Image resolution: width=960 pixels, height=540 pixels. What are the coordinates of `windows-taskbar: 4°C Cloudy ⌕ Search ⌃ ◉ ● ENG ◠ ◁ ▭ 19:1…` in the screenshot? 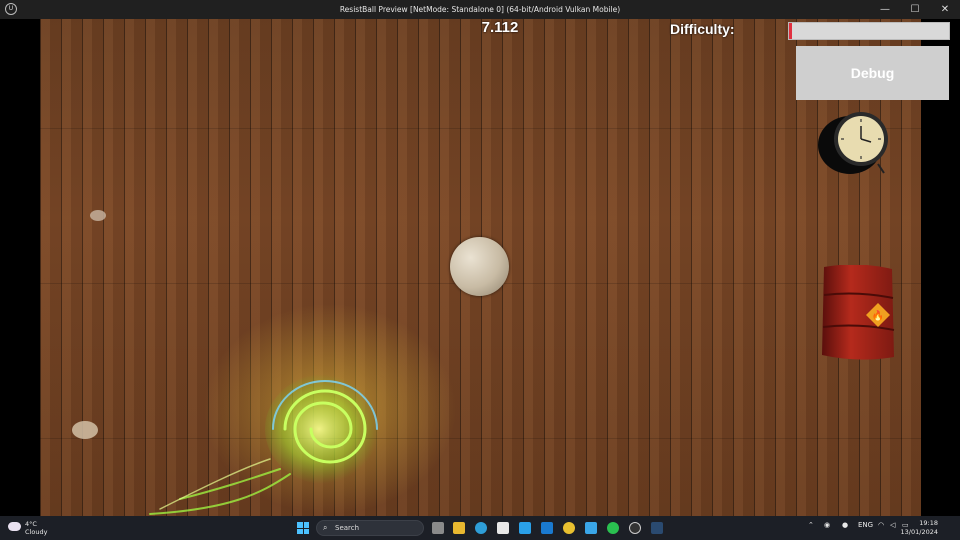 It's located at (480, 528).